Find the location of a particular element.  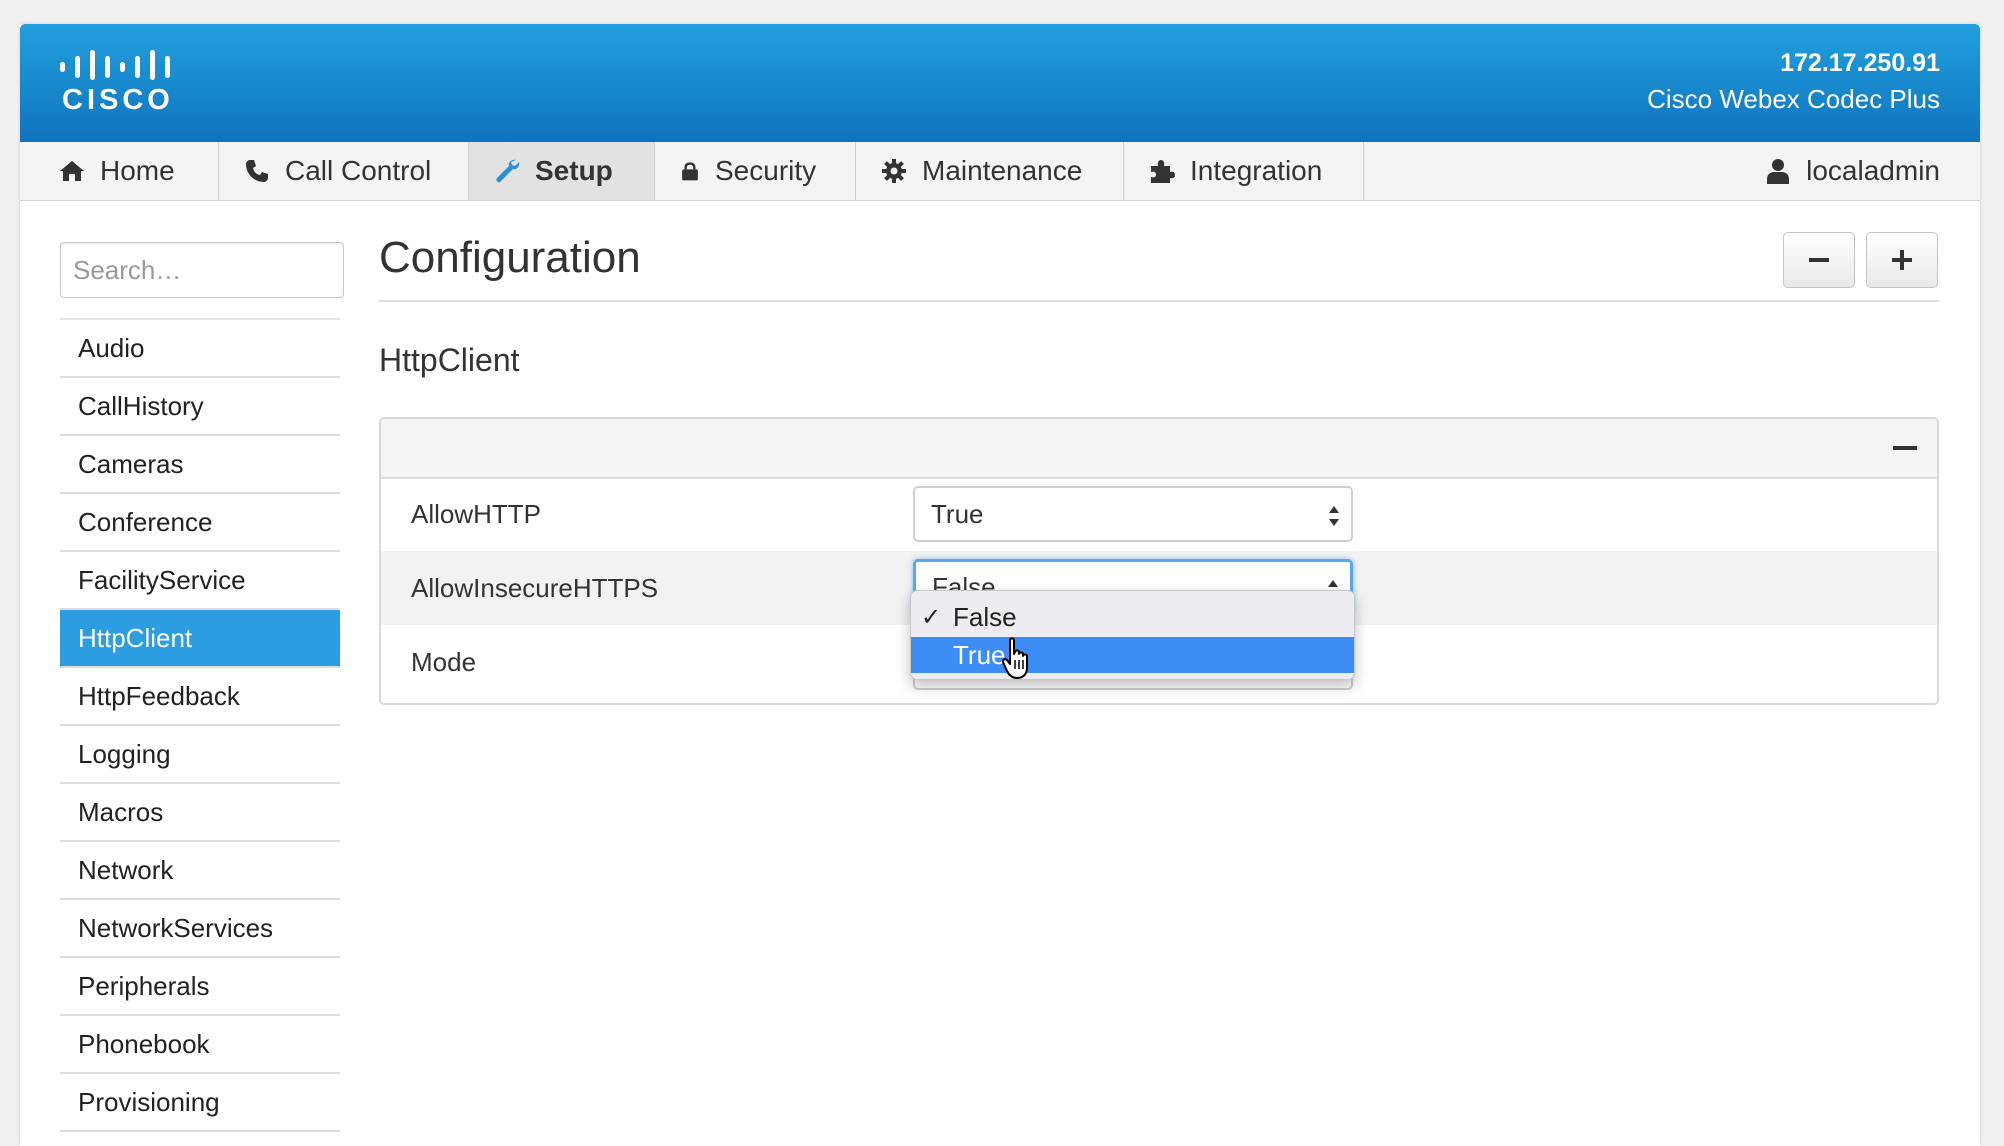

select-value: True is located at coordinates (957, 513).